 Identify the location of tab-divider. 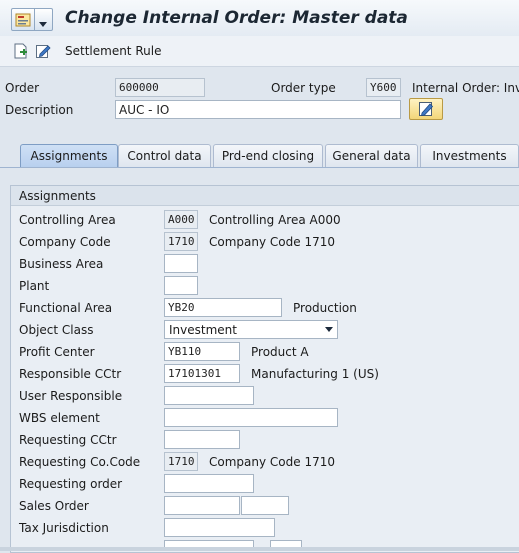
(259, 167).